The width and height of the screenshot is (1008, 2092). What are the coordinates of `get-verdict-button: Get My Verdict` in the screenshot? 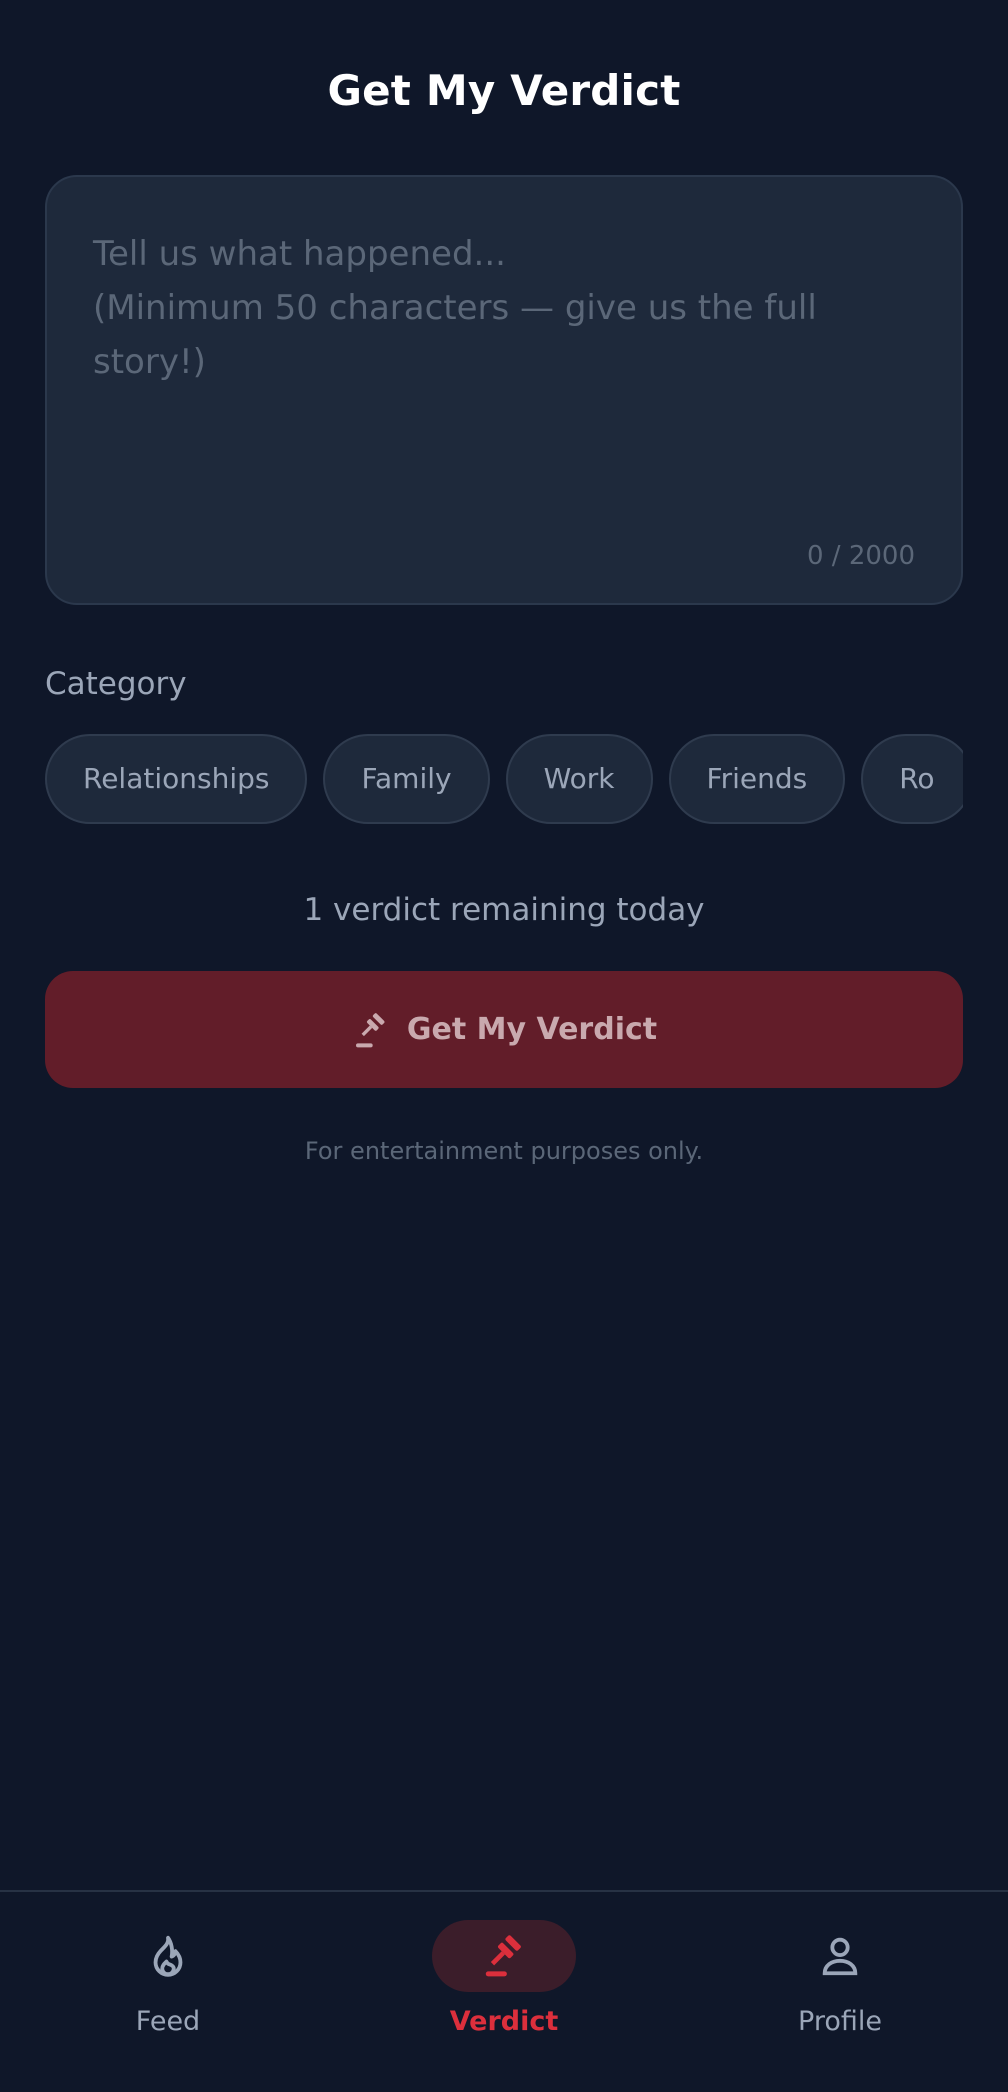 It's located at (504, 1029).